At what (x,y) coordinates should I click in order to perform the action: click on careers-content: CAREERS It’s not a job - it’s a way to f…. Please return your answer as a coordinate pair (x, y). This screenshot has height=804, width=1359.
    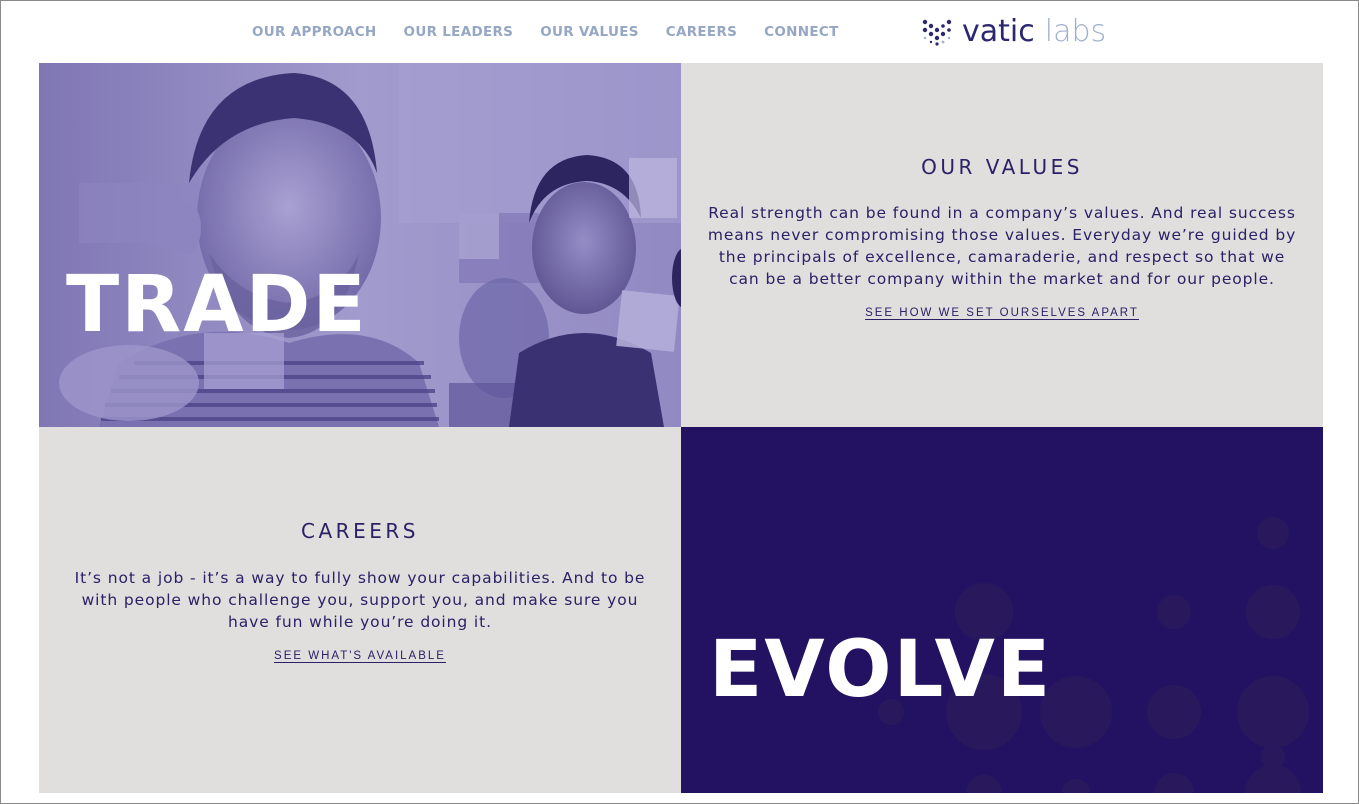
    Looking at the image, I should click on (360, 591).